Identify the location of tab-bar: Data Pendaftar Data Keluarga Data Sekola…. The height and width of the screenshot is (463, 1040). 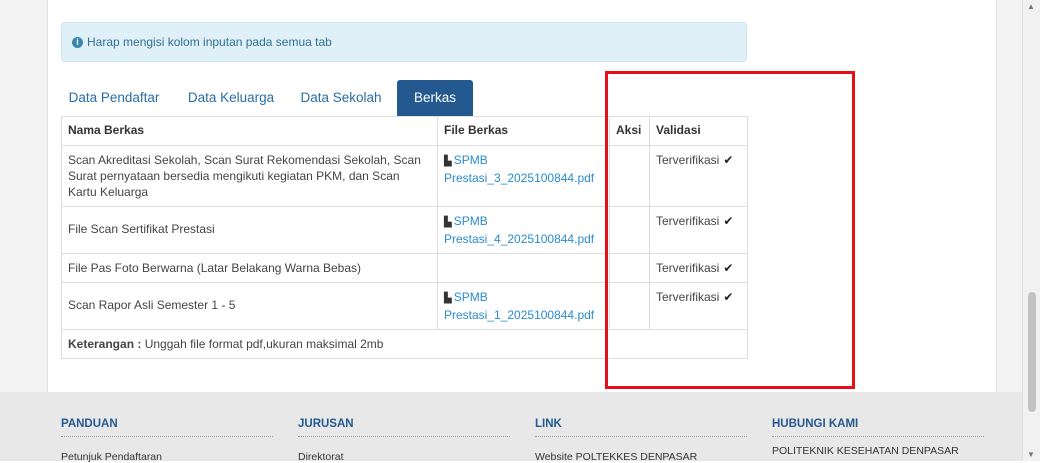
(404, 98).